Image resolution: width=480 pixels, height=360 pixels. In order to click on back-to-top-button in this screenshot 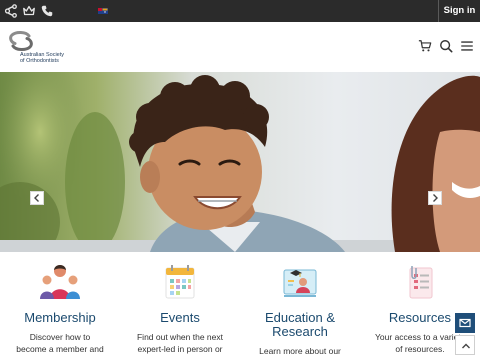, I will do `click(465, 345)`.